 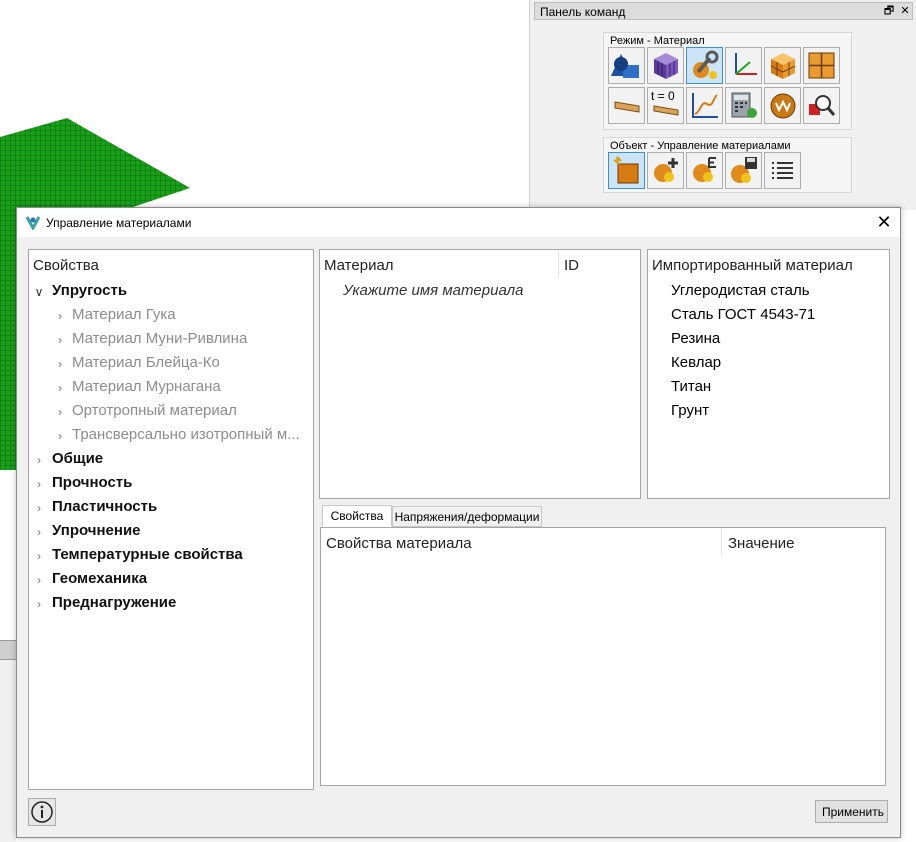 I want to click on surface-grid-button, so click(x=821, y=65).